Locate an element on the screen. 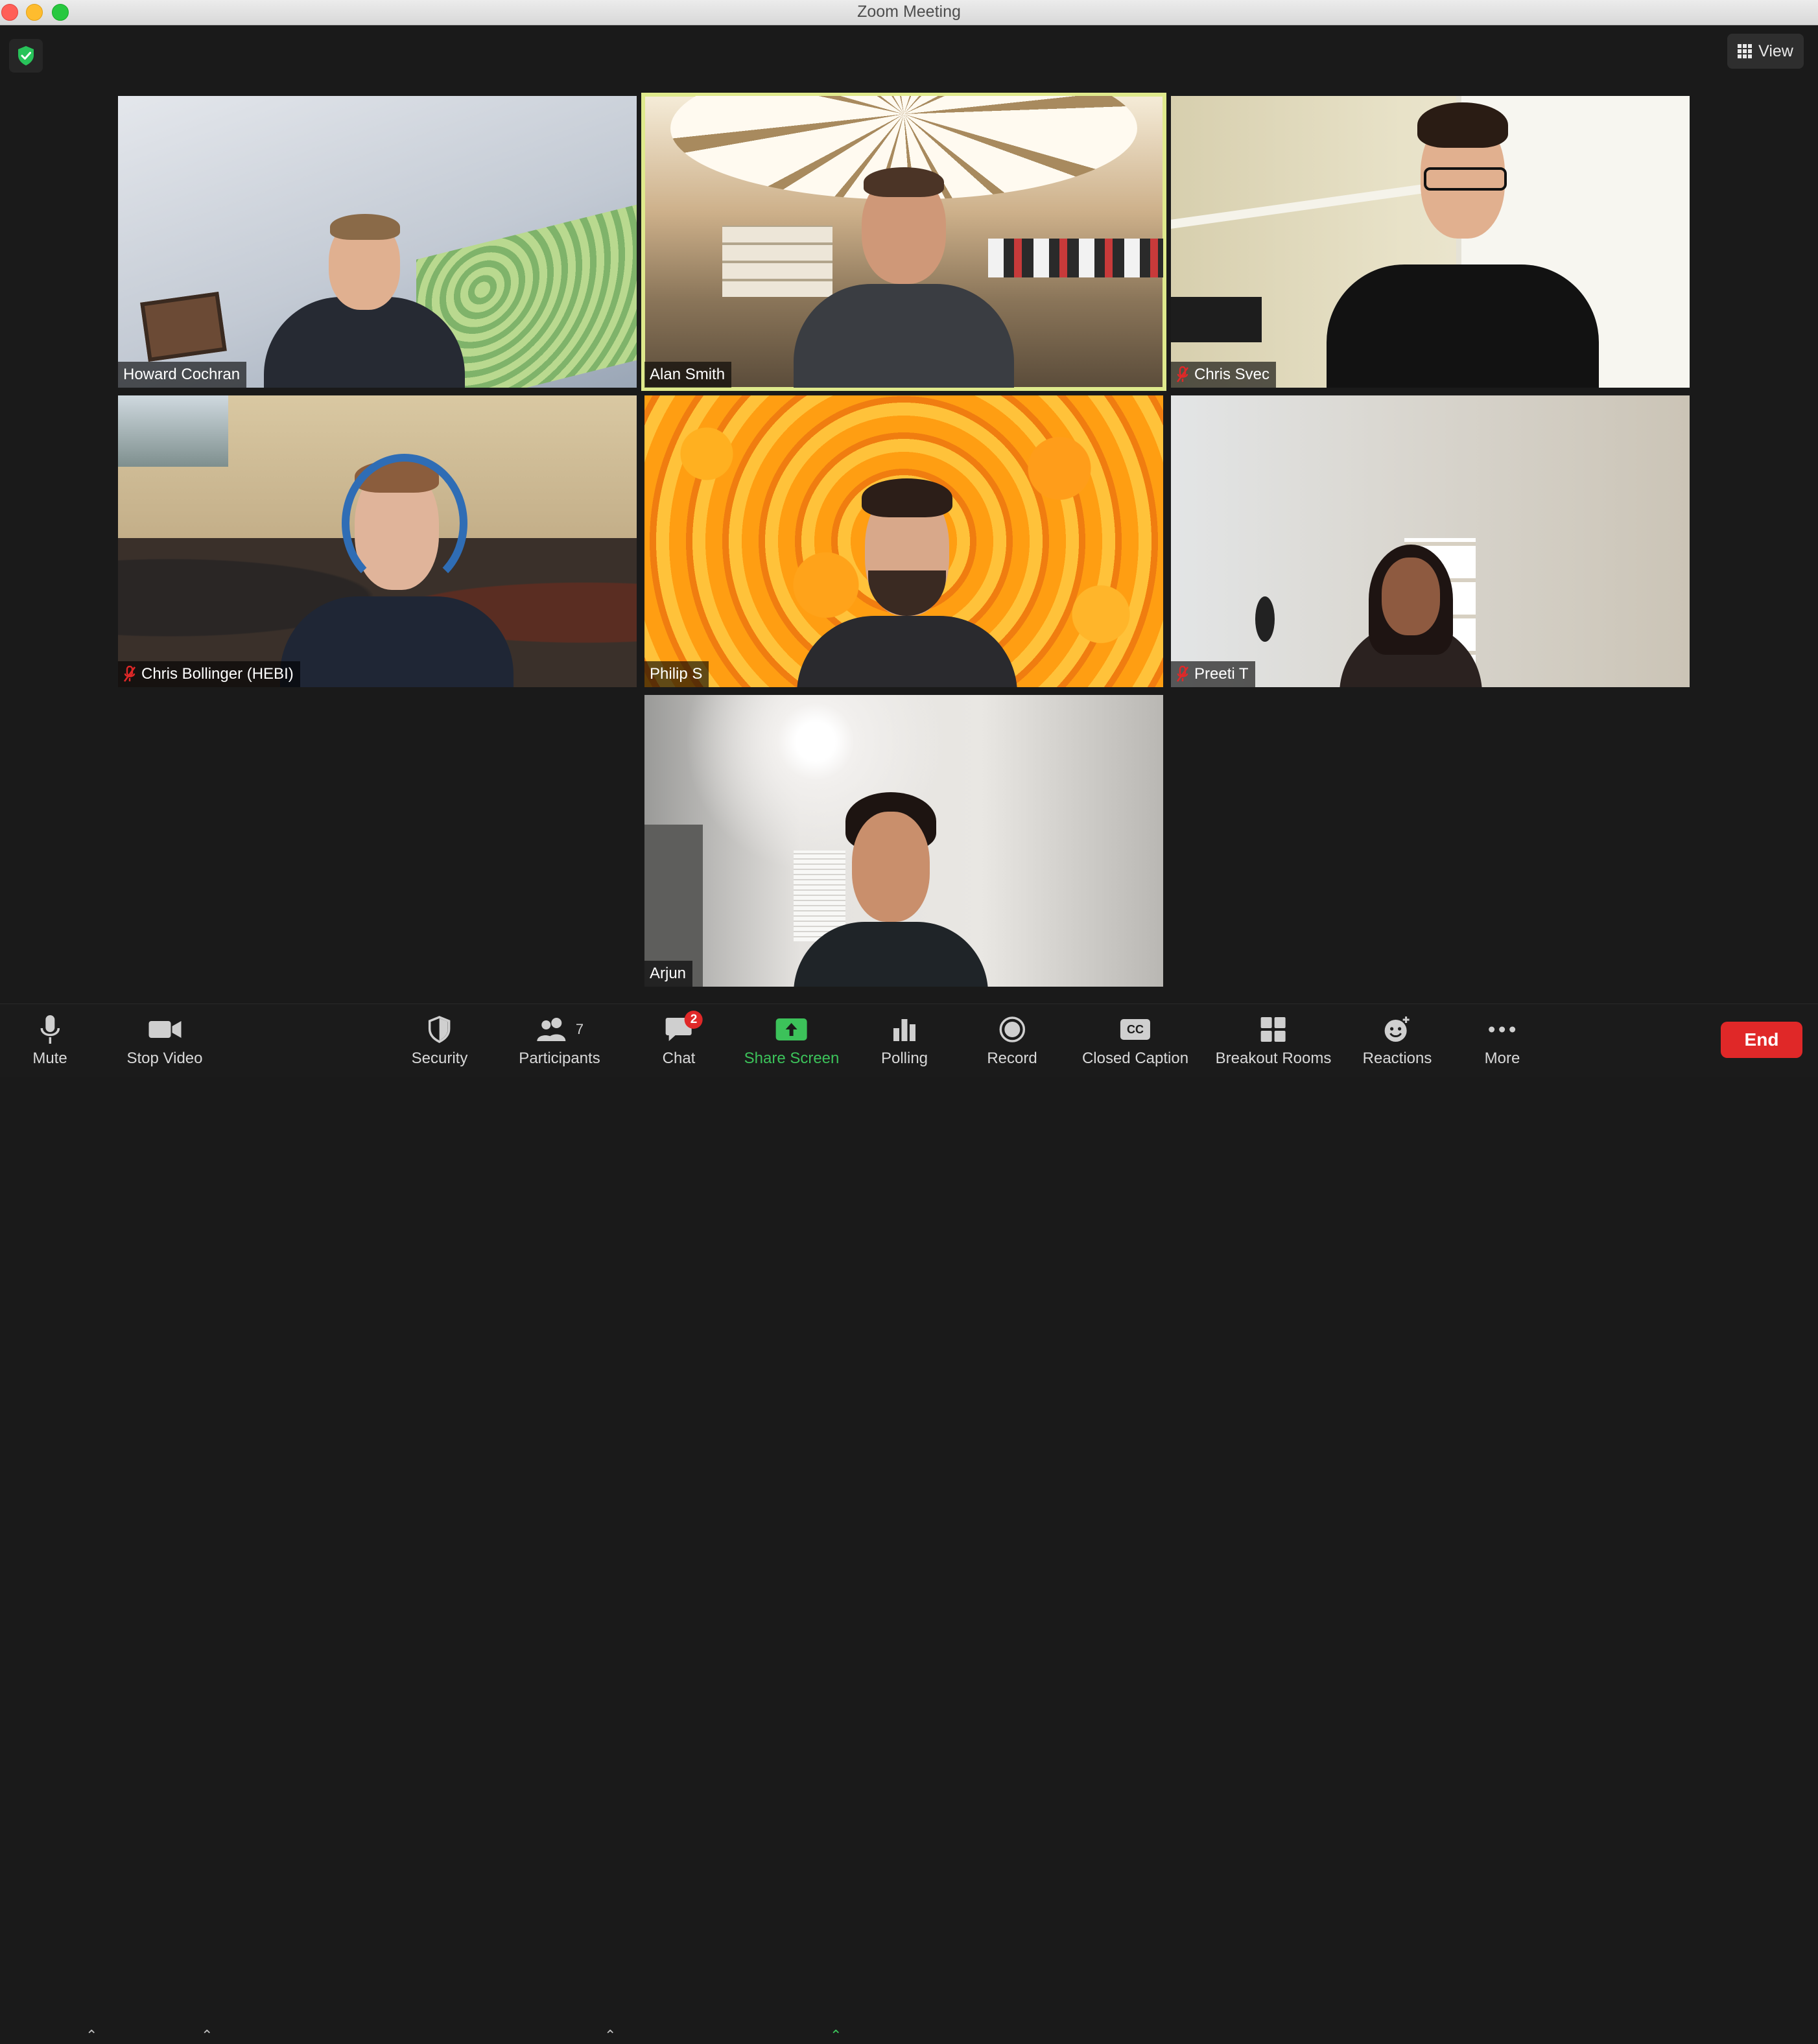 The width and height of the screenshot is (1818, 2044). view-button: View is located at coordinates (1765, 51).